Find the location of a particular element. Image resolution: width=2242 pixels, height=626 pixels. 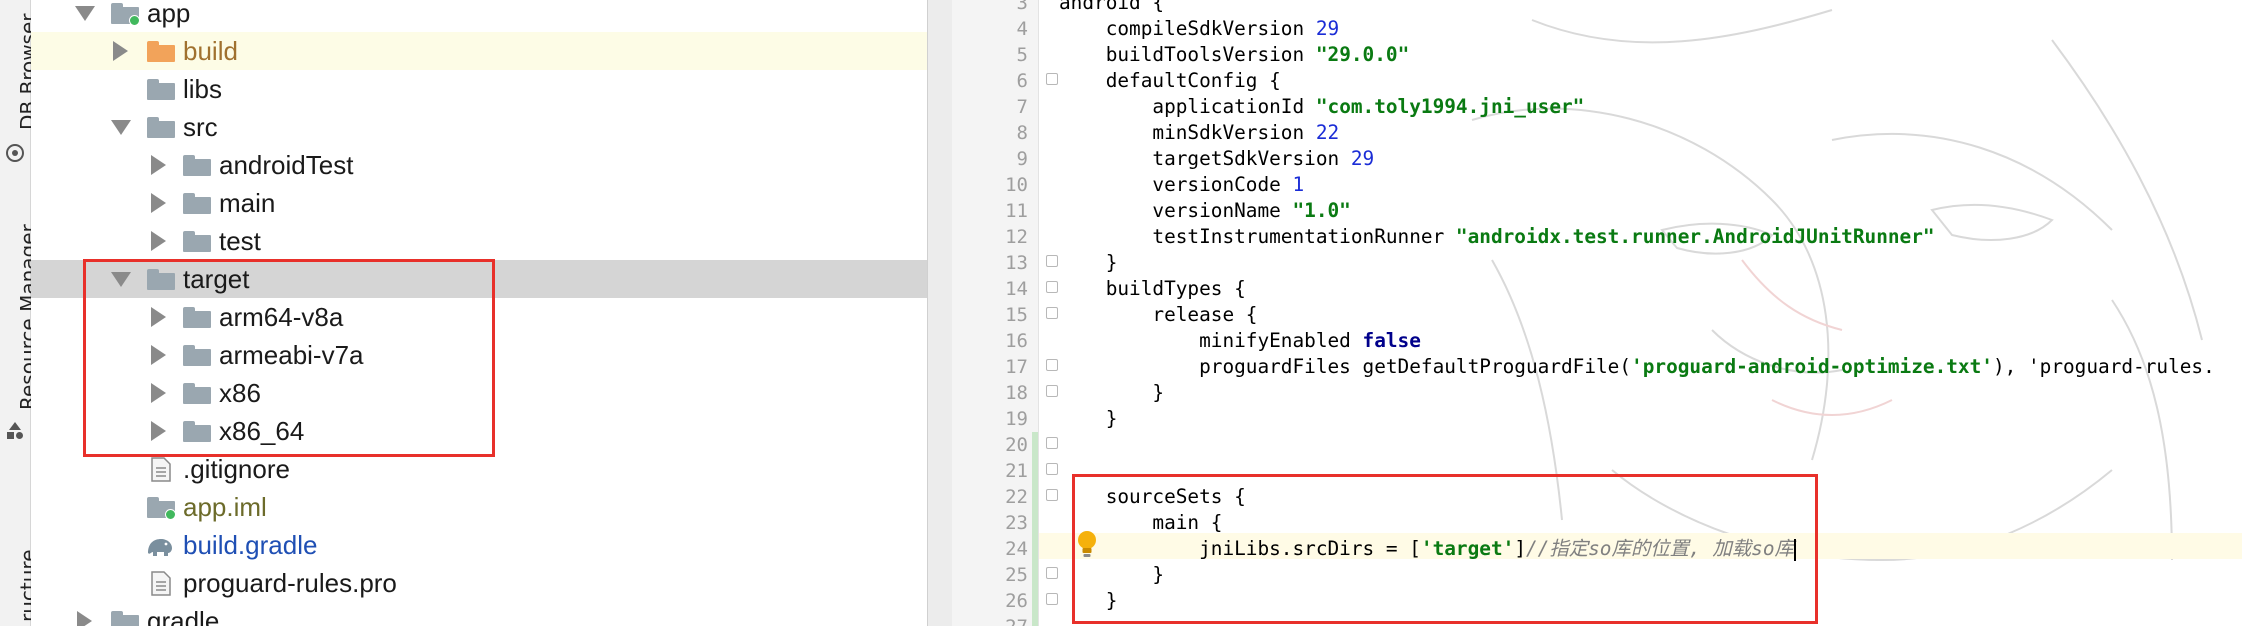

line-number: 22 is located at coordinates (1016, 497).